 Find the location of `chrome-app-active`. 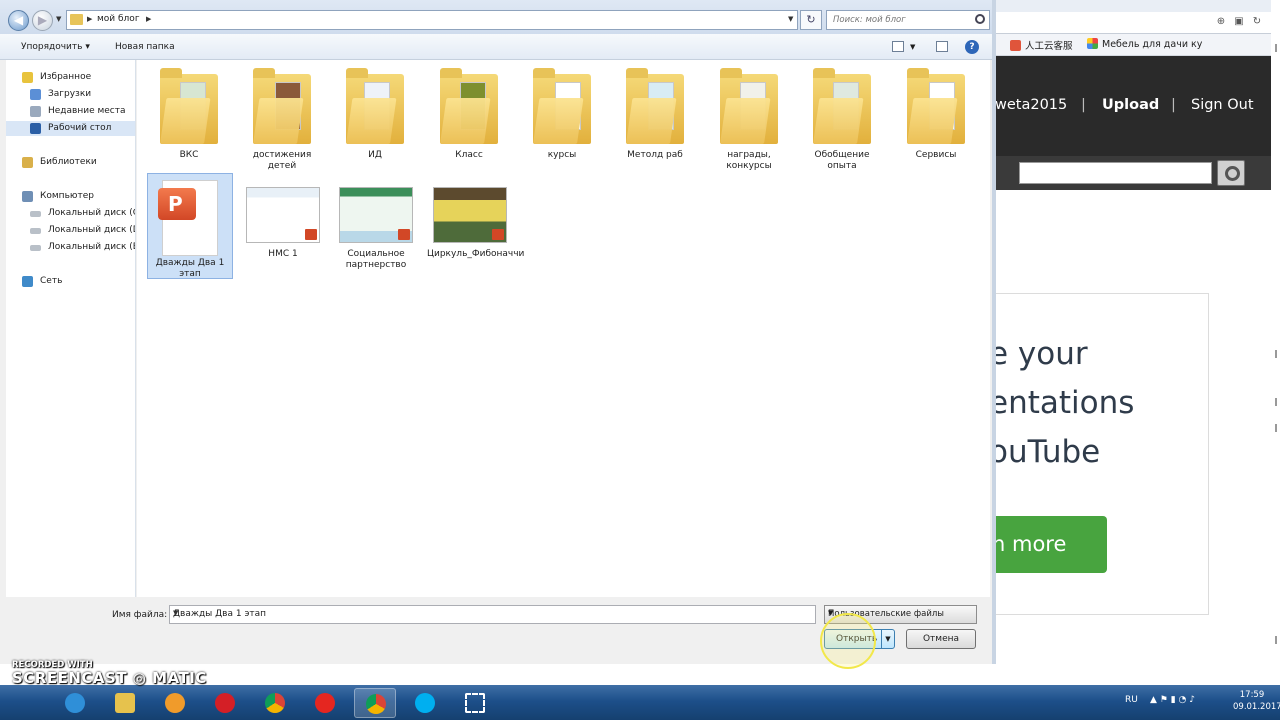

chrome-app-active is located at coordinates (375, 703).